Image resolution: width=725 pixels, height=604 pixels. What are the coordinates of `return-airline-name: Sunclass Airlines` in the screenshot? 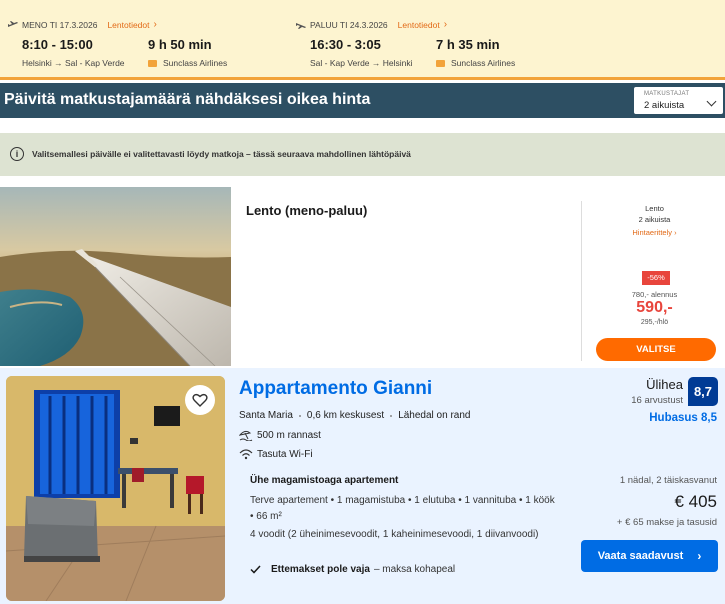 It's located at (483, 63).